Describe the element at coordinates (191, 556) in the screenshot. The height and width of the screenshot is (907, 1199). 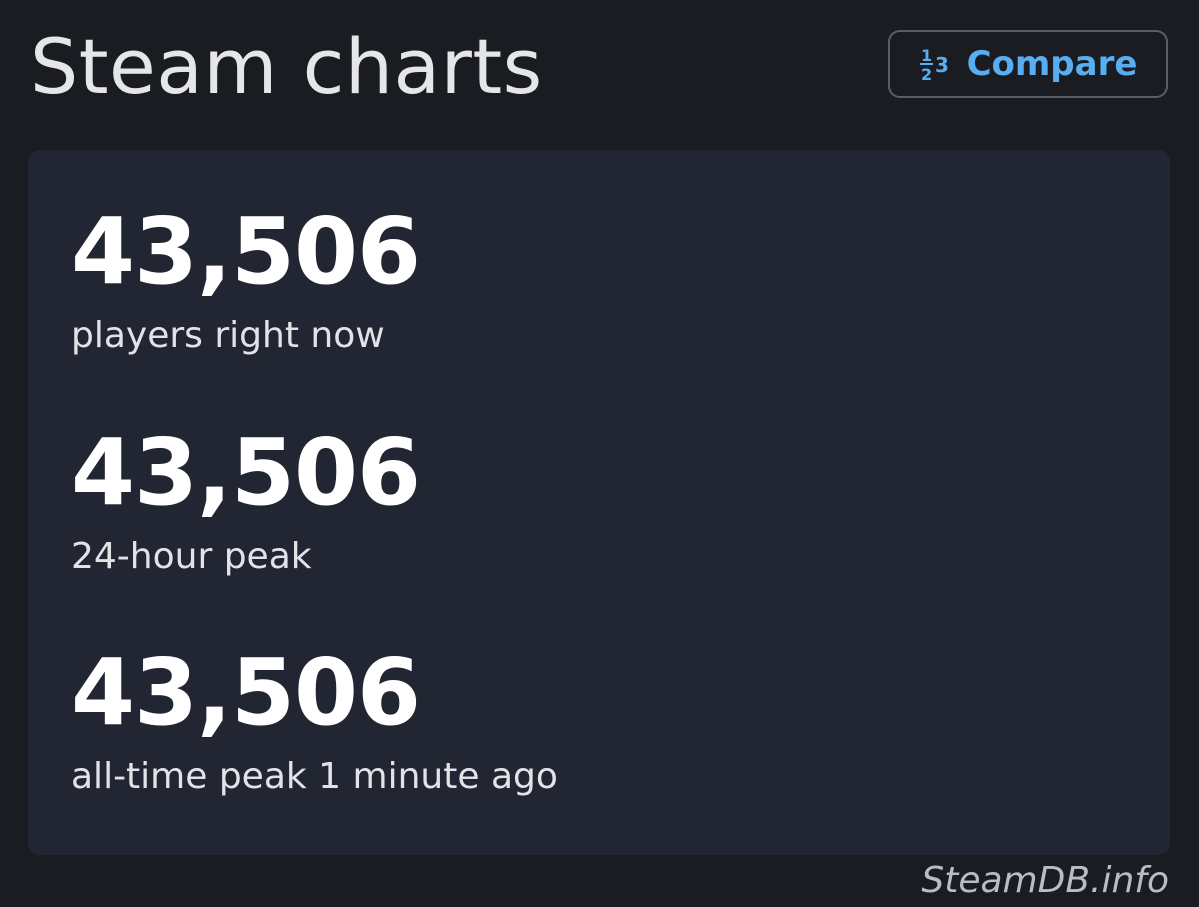
I see `stat-label: 24-hour peak` at that location.